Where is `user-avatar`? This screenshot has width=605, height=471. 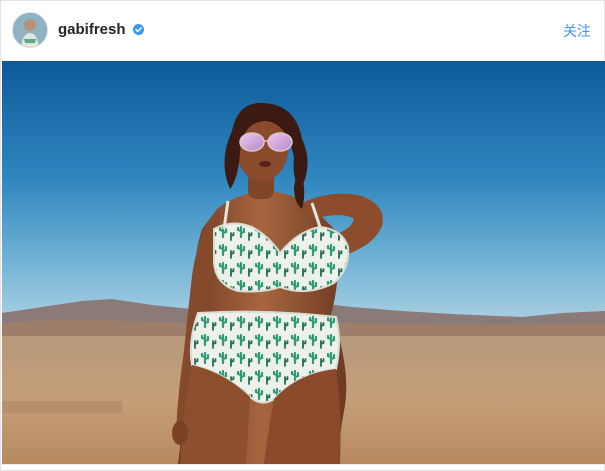
user-avatar is located at coordinates (30, 30).